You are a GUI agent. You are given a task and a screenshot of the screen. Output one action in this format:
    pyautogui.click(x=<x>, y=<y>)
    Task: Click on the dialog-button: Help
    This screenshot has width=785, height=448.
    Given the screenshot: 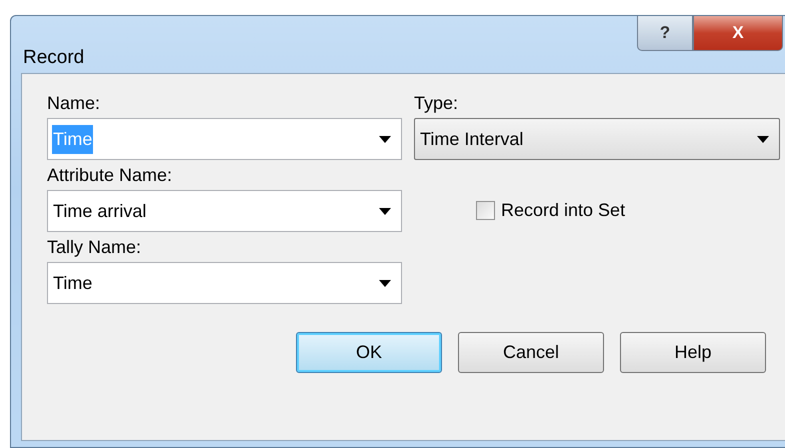 What is the action you would take?
    pyautogui.click(x=693, y=352)
    